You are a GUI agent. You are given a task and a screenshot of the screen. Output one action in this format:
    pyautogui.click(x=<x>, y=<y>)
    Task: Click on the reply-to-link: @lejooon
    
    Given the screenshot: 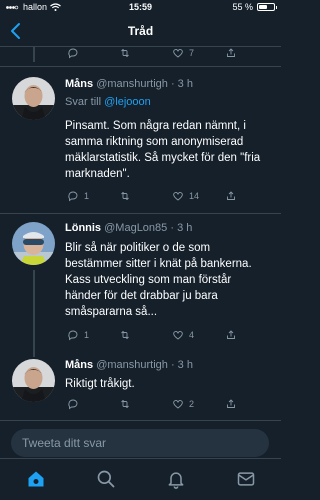 What is the action you would take?
    pyautogui.click(x=127, y=102)
    